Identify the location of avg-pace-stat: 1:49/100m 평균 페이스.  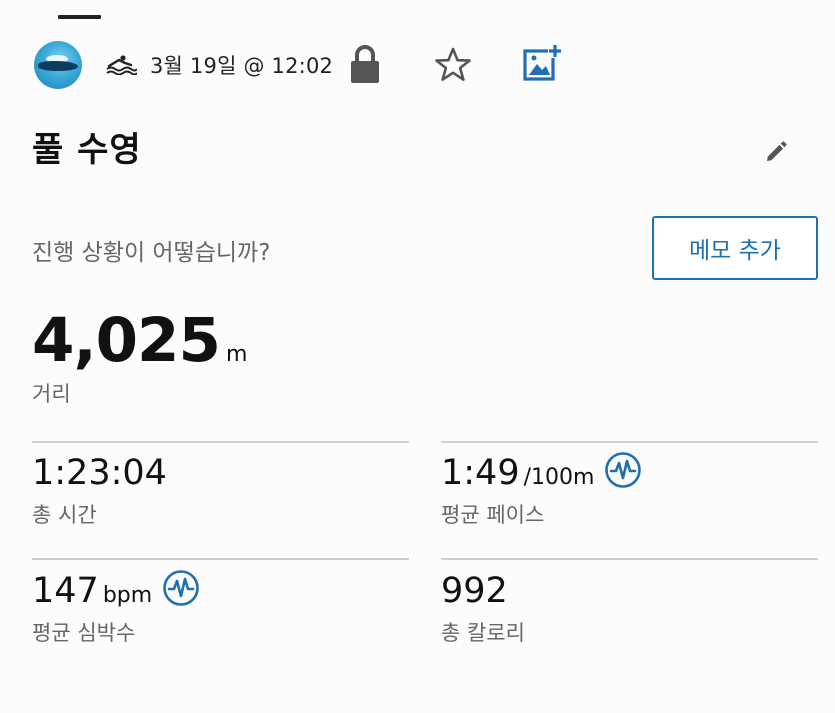
(541, 490).